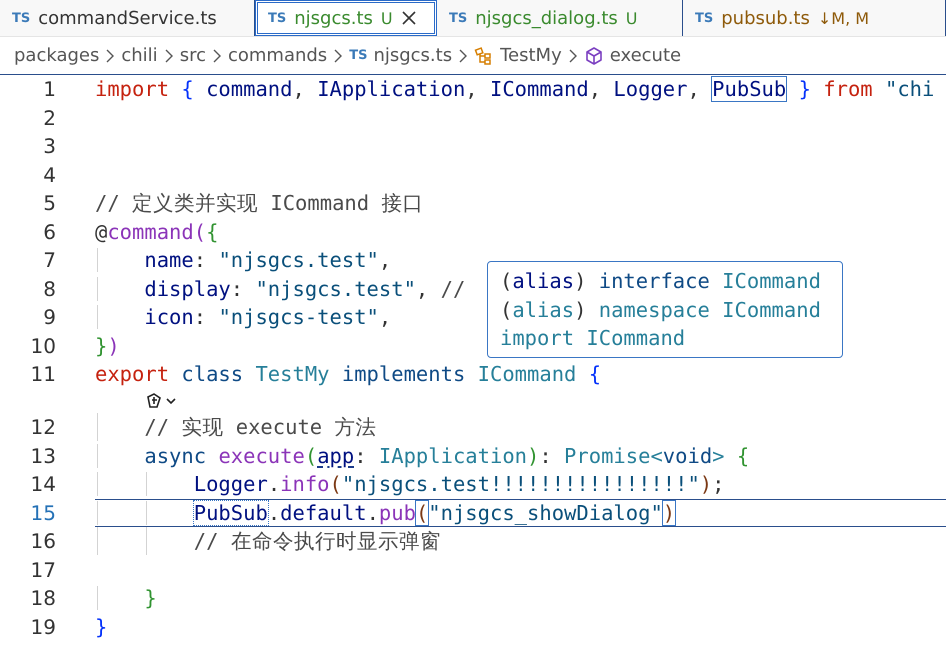 Image resolution: width=946 pixels, height=652 pixels. I want to click on close-icon, so click(408, 18).